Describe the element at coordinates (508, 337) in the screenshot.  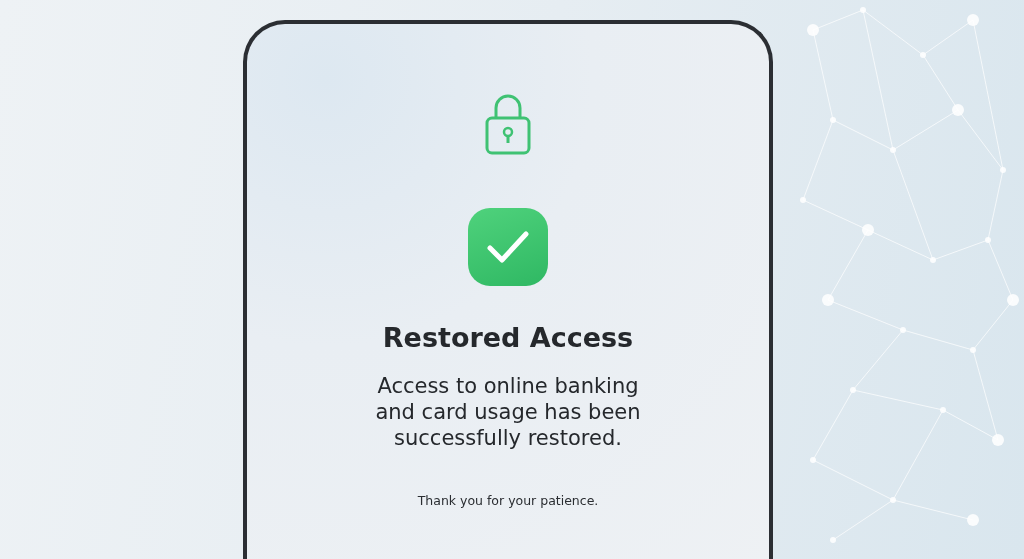
I see `screen-title: Restored Access` at that location.